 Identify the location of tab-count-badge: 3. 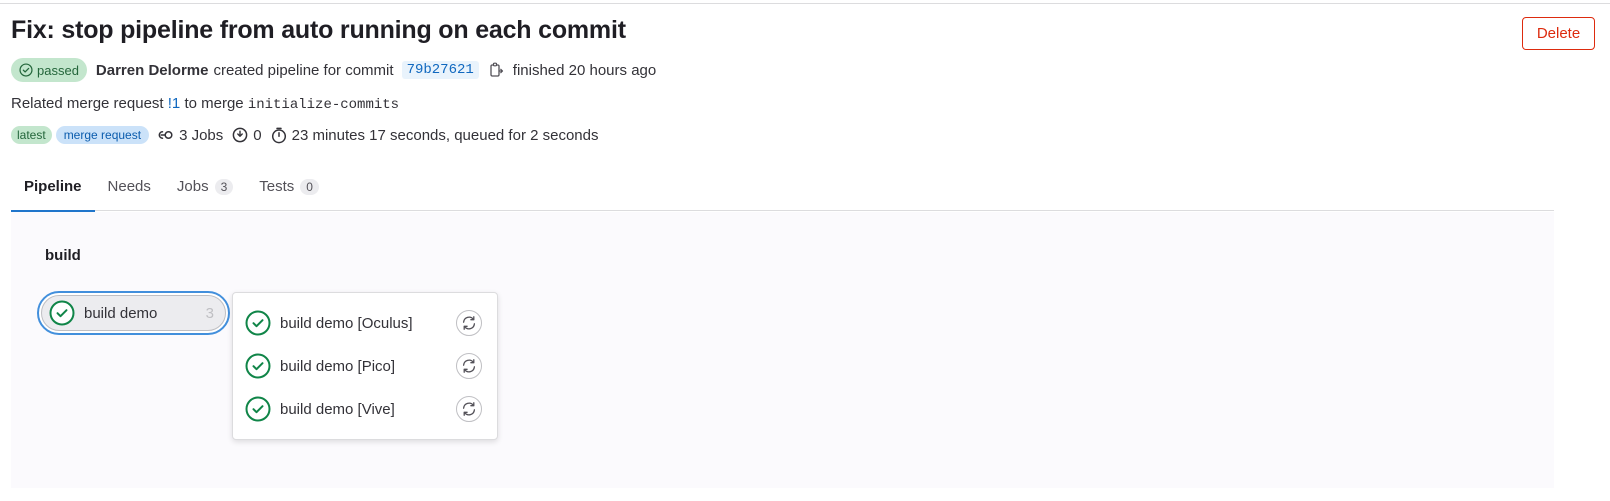
(224, 186).